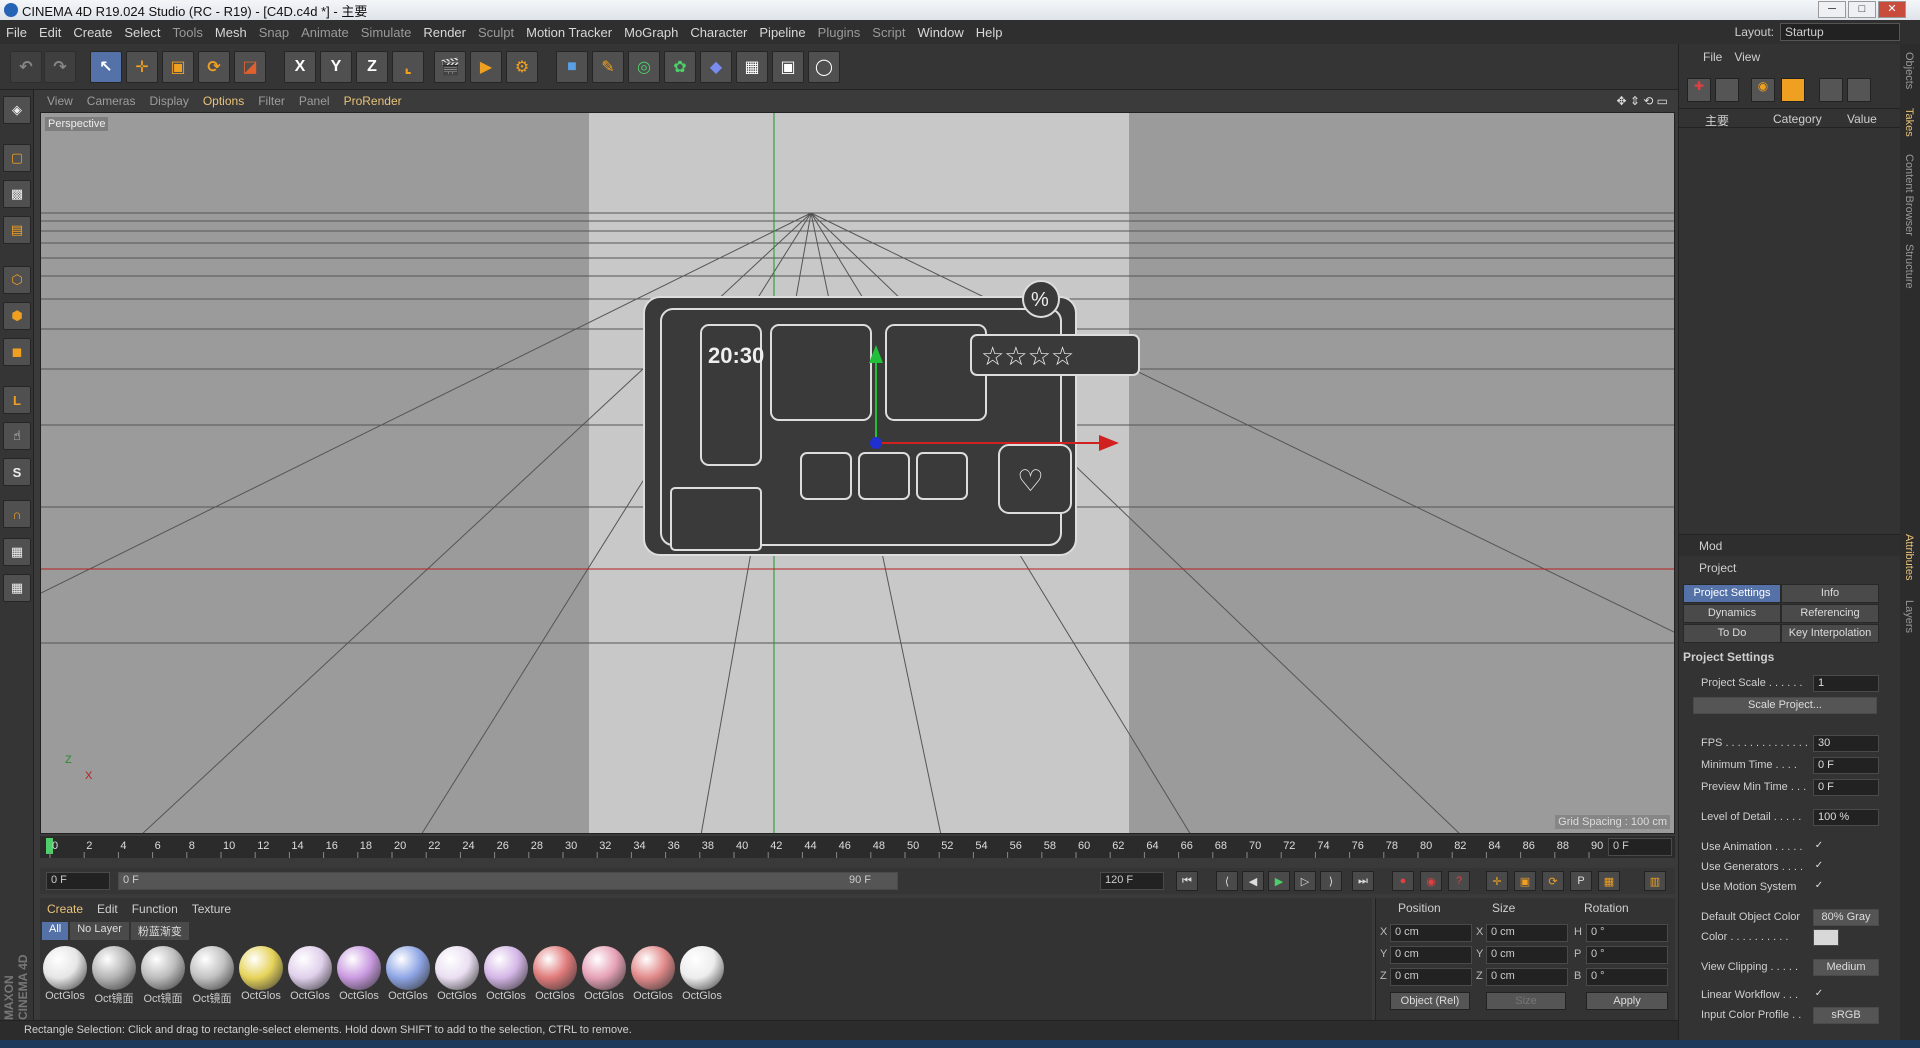  What do you see at coordinates (1763, 90) in the screenshot?
I see `take-override-icon: ◉` at bounding box center [1763, 90].